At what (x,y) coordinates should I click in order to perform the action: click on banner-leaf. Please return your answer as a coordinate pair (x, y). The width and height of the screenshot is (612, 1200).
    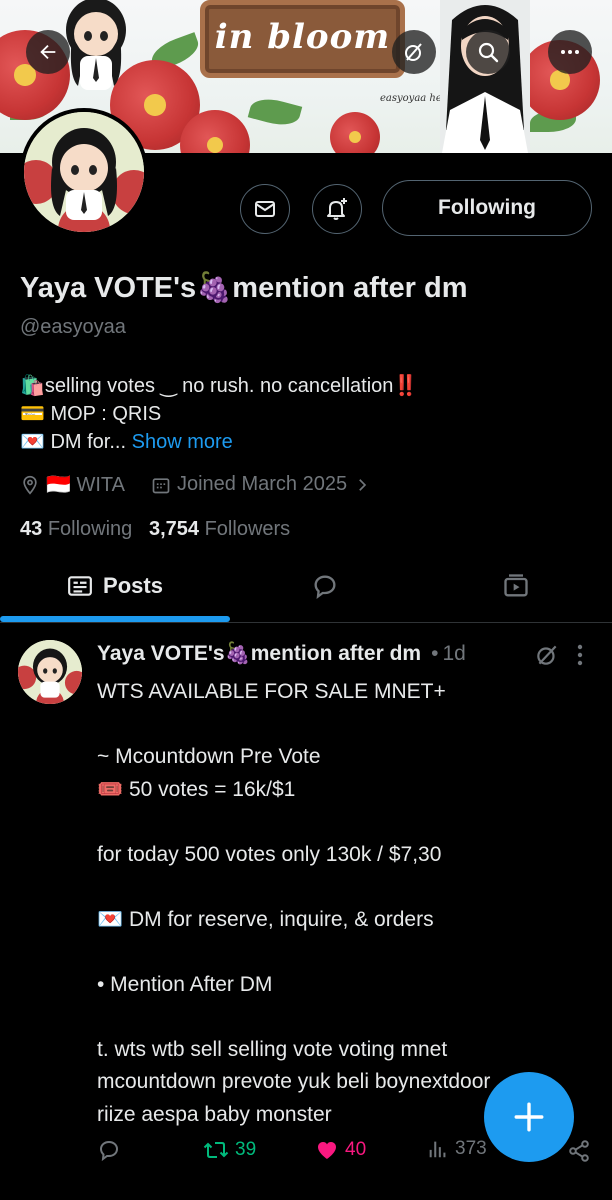
    Looking at the image, I should click on (275, 112).